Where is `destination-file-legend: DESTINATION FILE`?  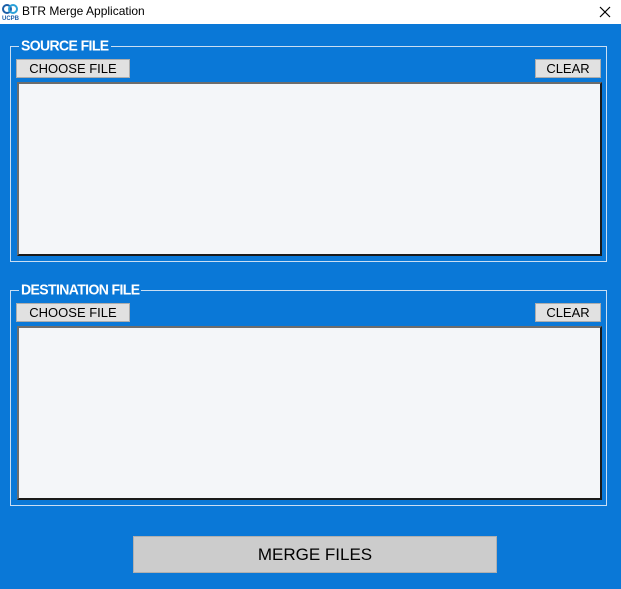
destination-file-legend: DESTINATION FILE is located at coordinates (80, 289).